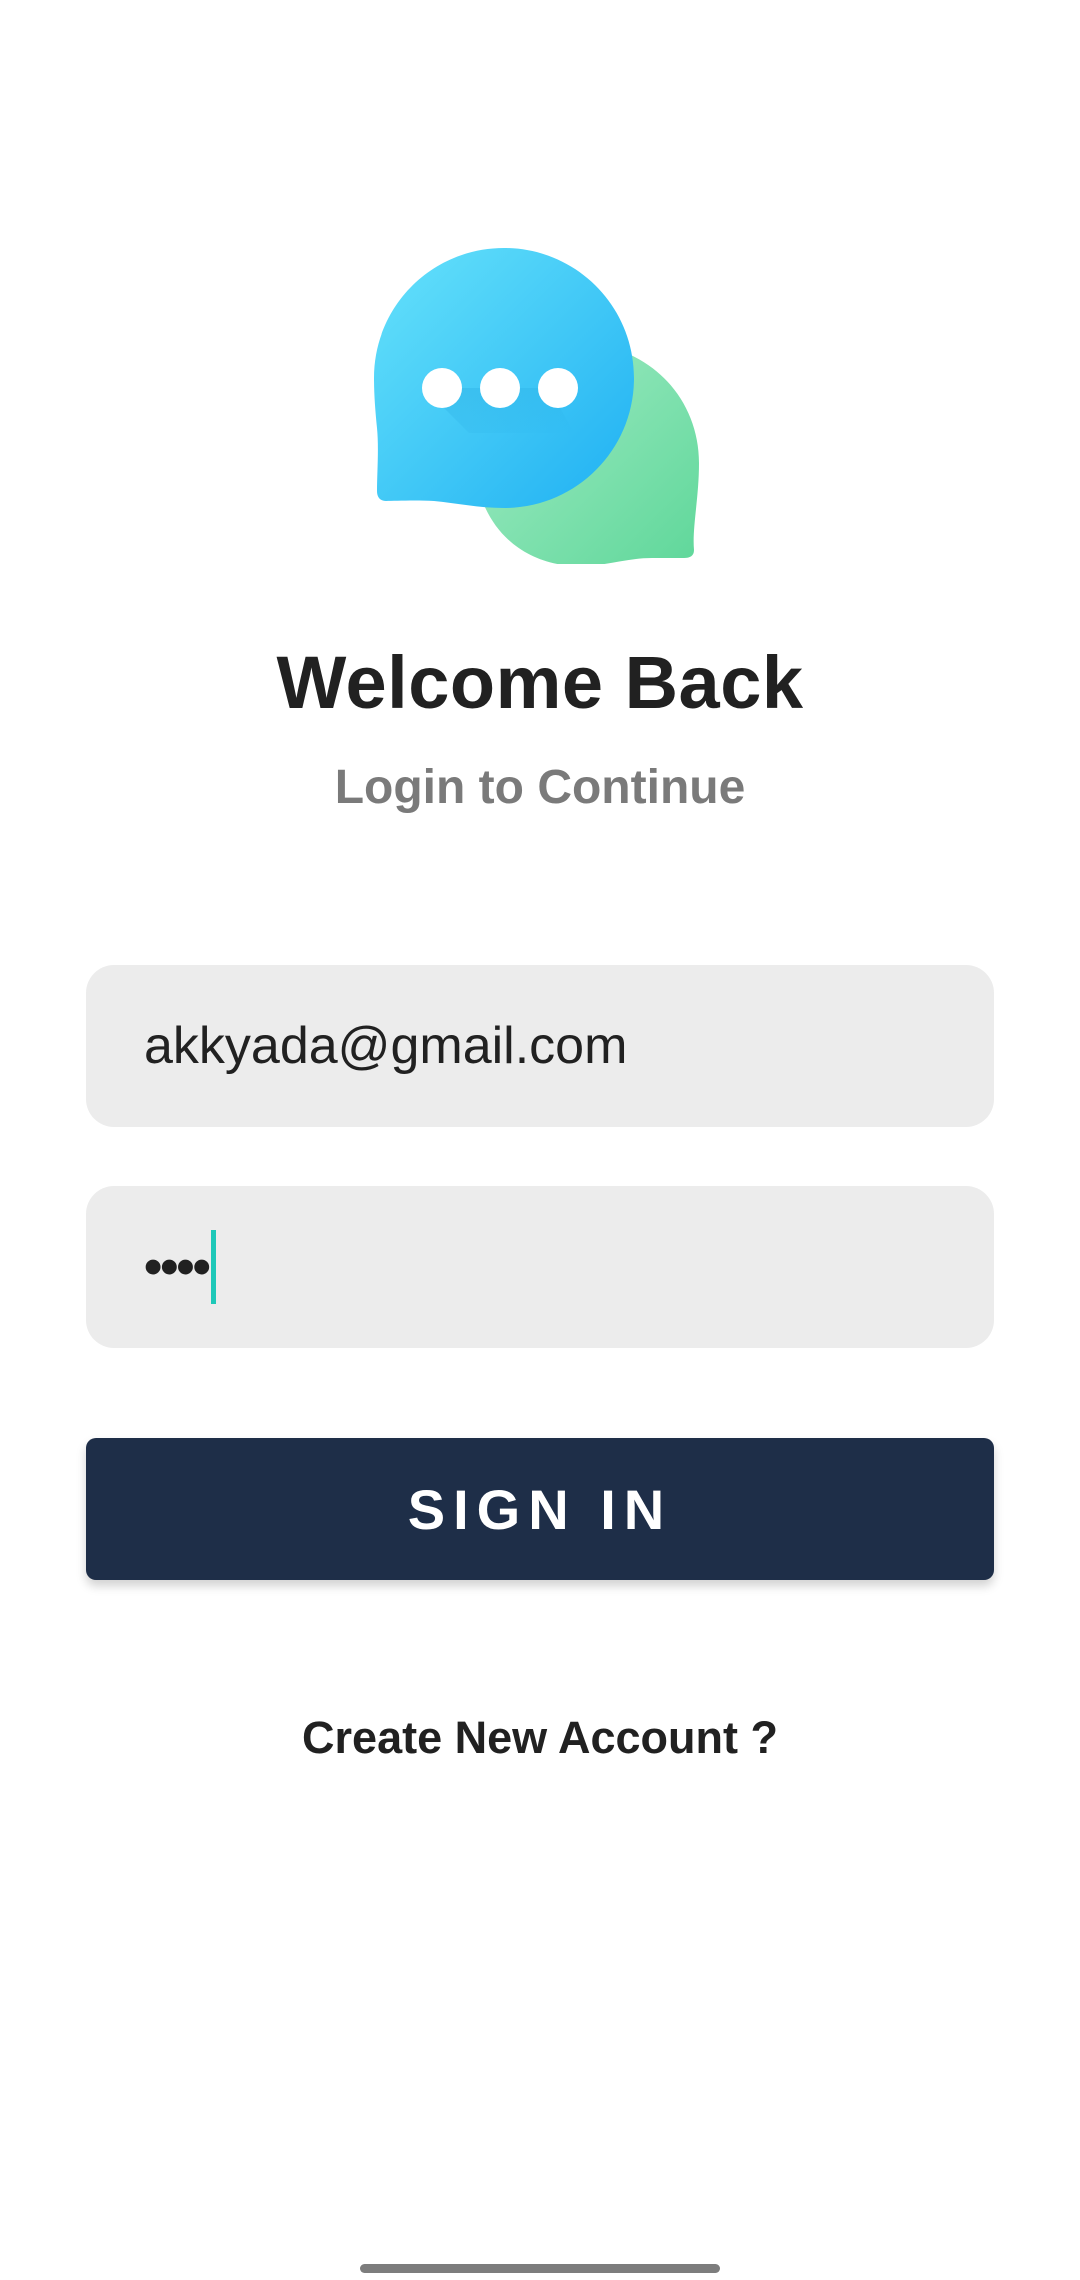 The width and height of the screenshot is (1080, 2280). What do you see at coordinates (540, 1509) in the screenshot?
I see `sign-in-button: SIGN IN` at bounding box center [540, 1509].